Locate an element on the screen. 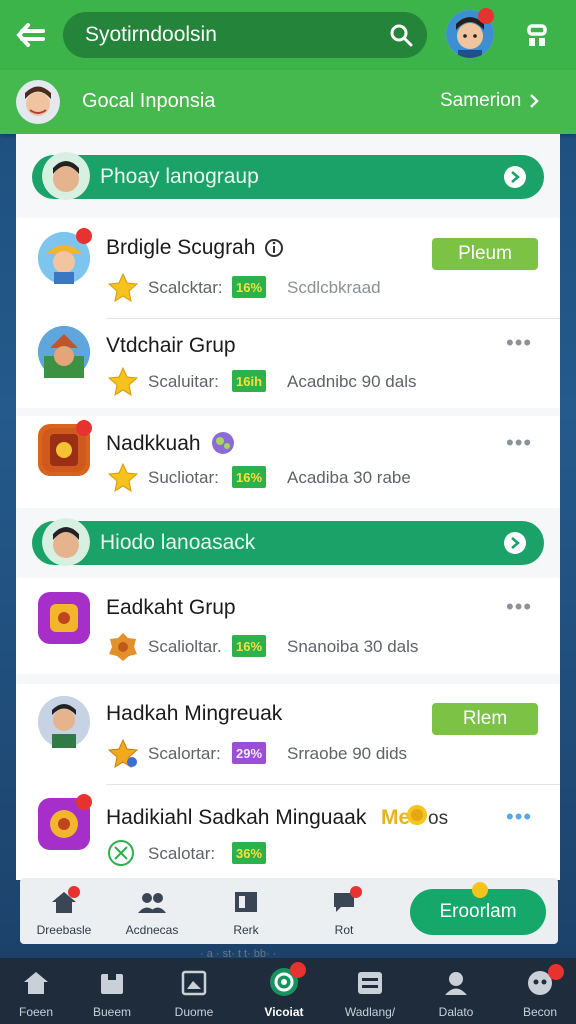 Image resolution: width=576 pixels, height=1024 pixels. quick-action-rank: Rerk is located at coordinates (246, 911).